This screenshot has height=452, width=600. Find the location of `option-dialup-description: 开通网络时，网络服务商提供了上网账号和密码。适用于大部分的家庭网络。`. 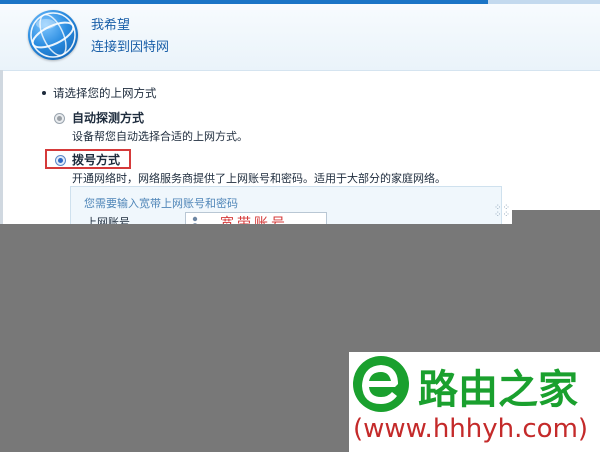

option-dialup-description: 开通网络时，网络服务商提供了上网账号和密码。适用于大部分的家庭网络。 is located at coordinates (259, 178).